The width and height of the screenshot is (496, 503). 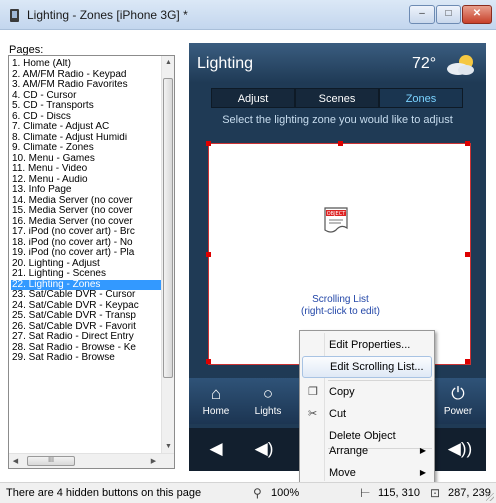 I want to click on resize-handle-w, so click(x=208, y=254).